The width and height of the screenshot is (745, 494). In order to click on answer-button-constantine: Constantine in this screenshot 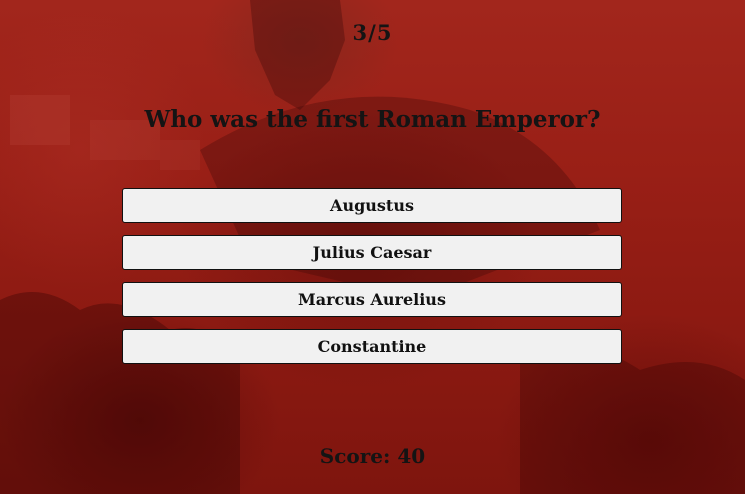, I will do `click(372, 346)`.